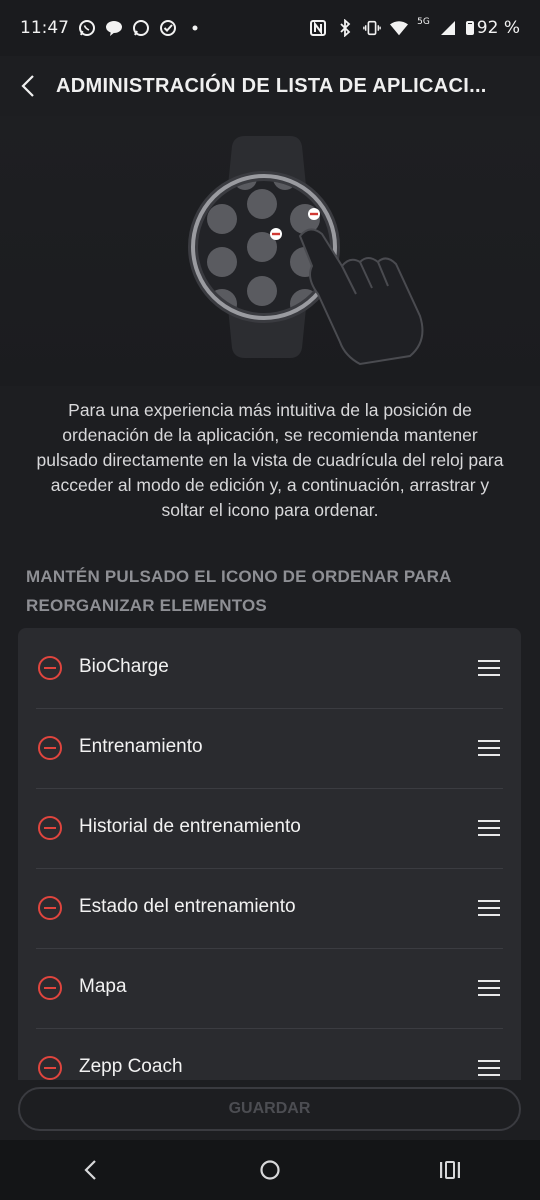 The image size is (540, 1200). I want to click on list-item-label: BioCharge, so click(124, 666).